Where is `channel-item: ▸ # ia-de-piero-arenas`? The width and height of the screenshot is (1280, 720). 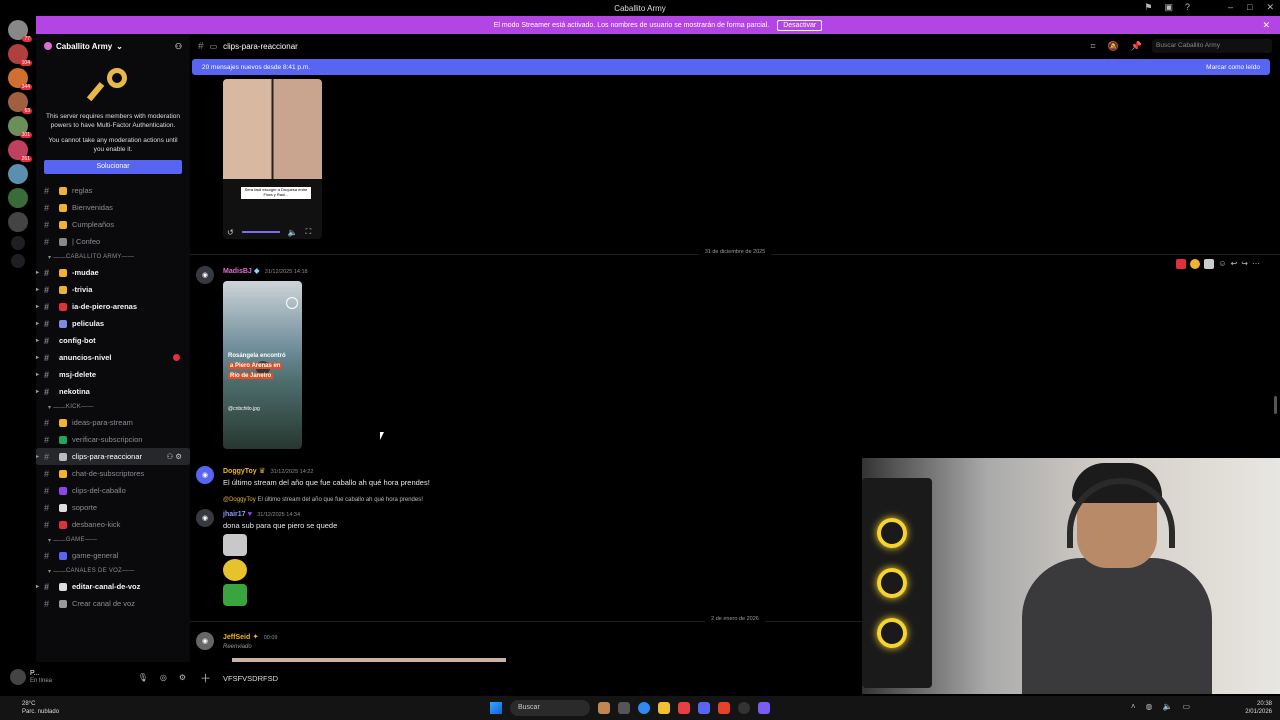 channel-item: ▸ # ia-de-piero-arenas is located at coordinates (113, 306).